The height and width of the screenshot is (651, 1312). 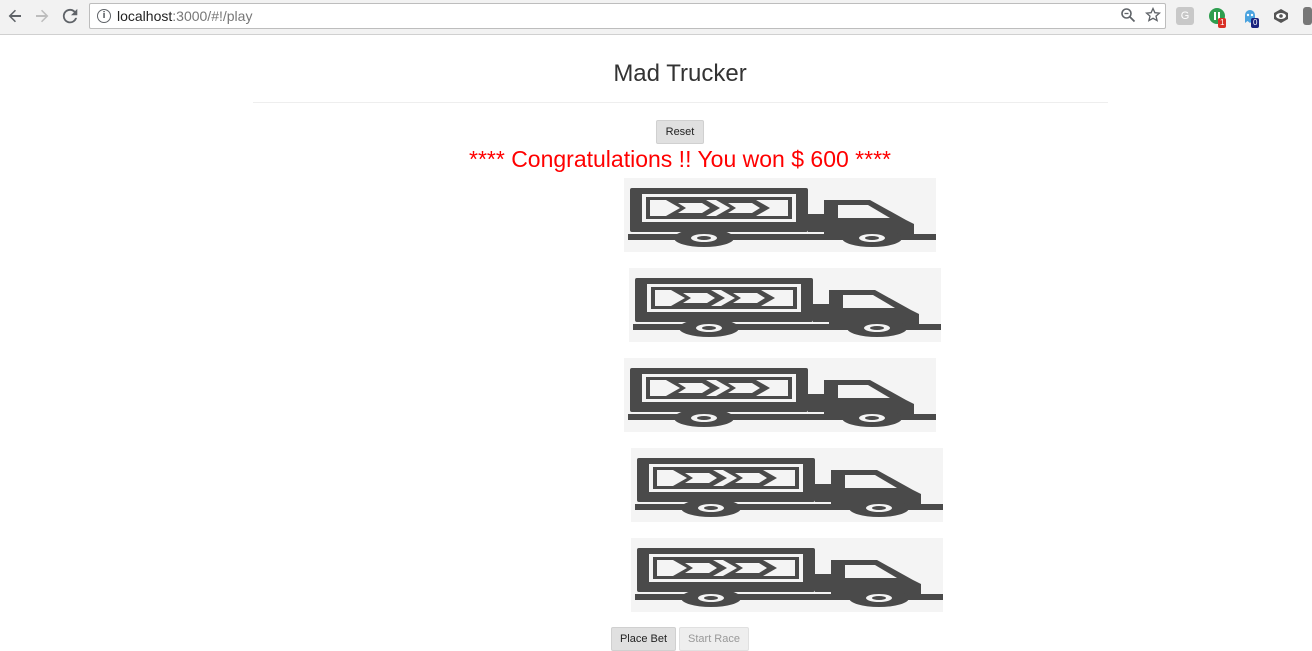 I want to click on page-title: Mad Trucker, so click(x=680, y=73).